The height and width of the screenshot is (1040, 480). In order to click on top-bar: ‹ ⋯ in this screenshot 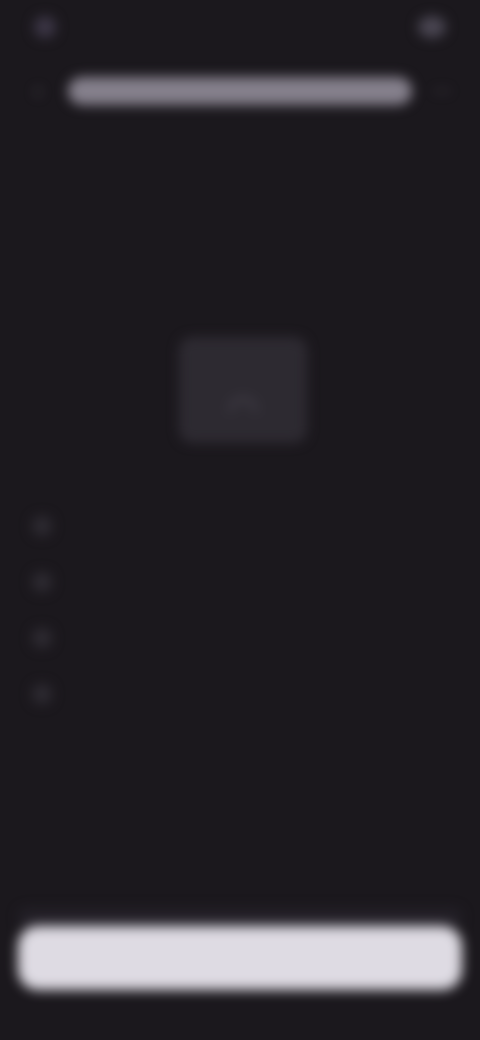, I will do `click(240, 91)`.